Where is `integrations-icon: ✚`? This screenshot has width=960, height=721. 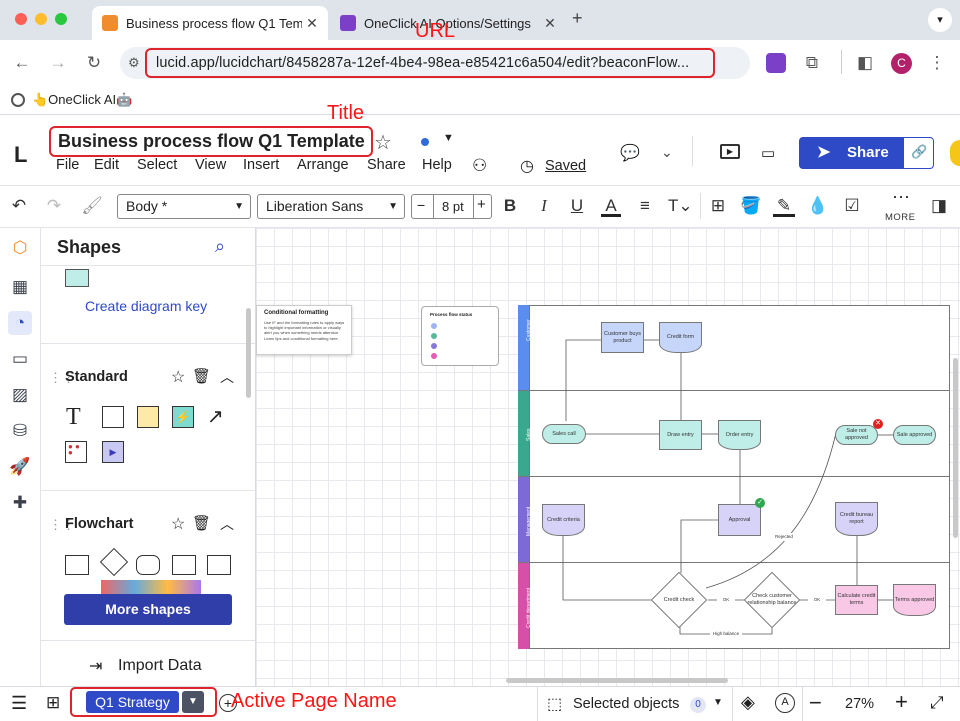 integrations-icon: ✚ is located at coordinates (20, 503).